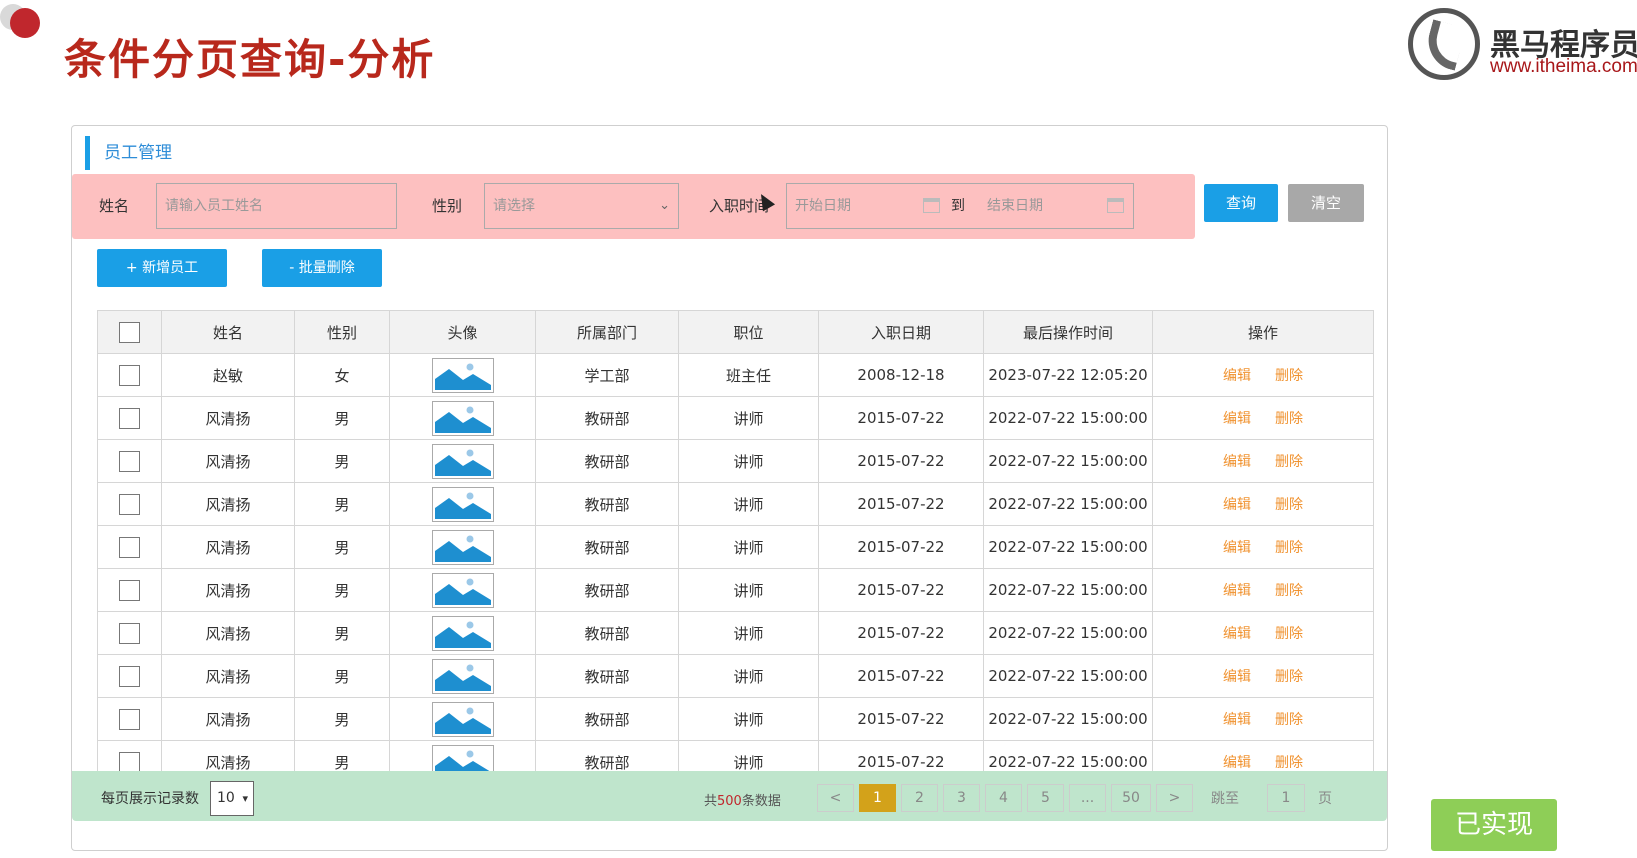 This screenshot has height=858, width=1637. I want to click on prev-page-button: <, so click(835, 798).